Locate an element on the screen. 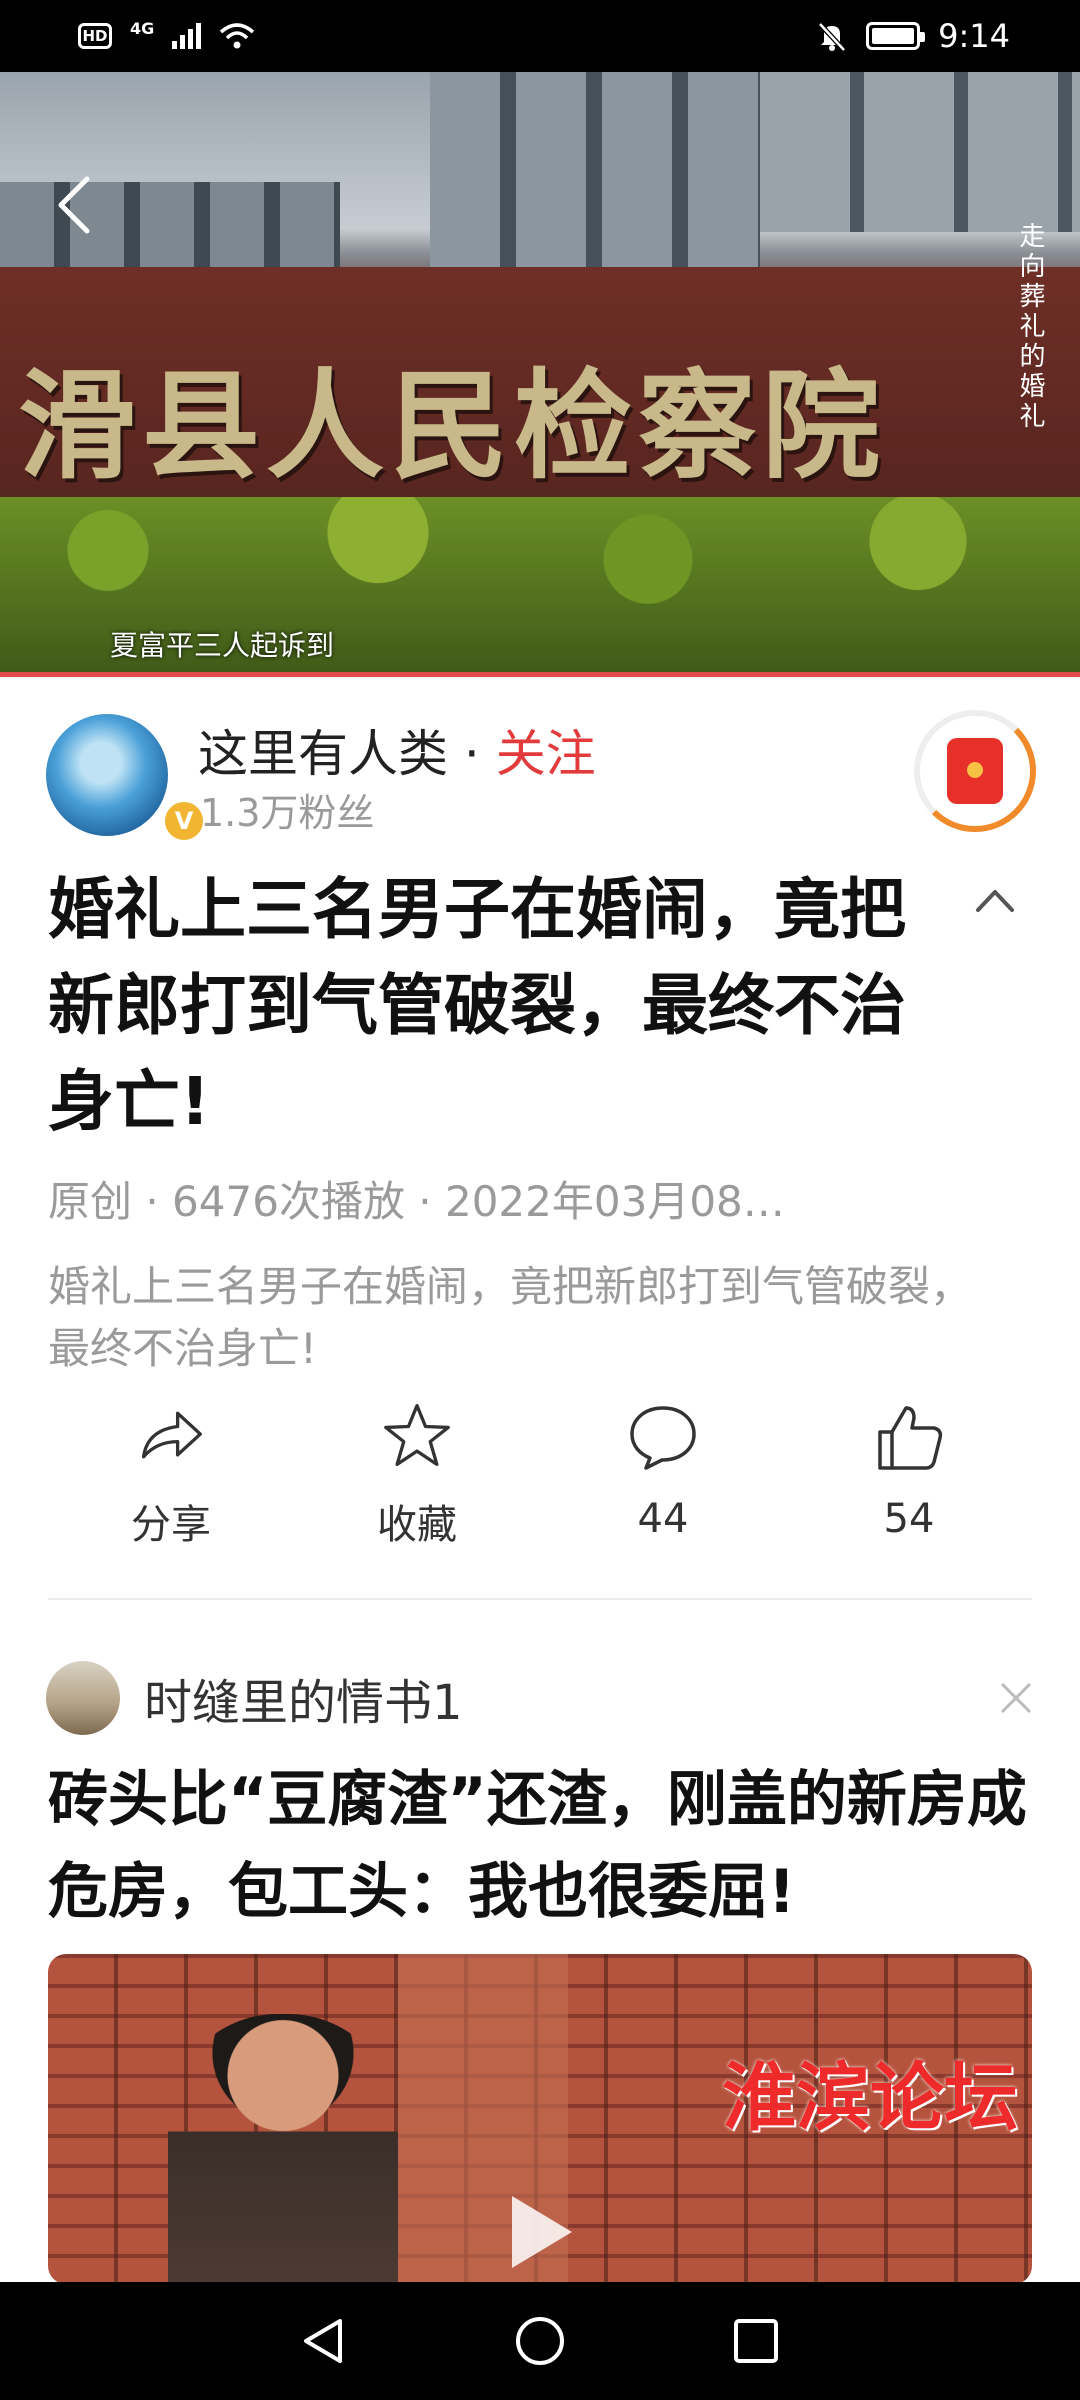  back-button is located at coordinates (74, 205).